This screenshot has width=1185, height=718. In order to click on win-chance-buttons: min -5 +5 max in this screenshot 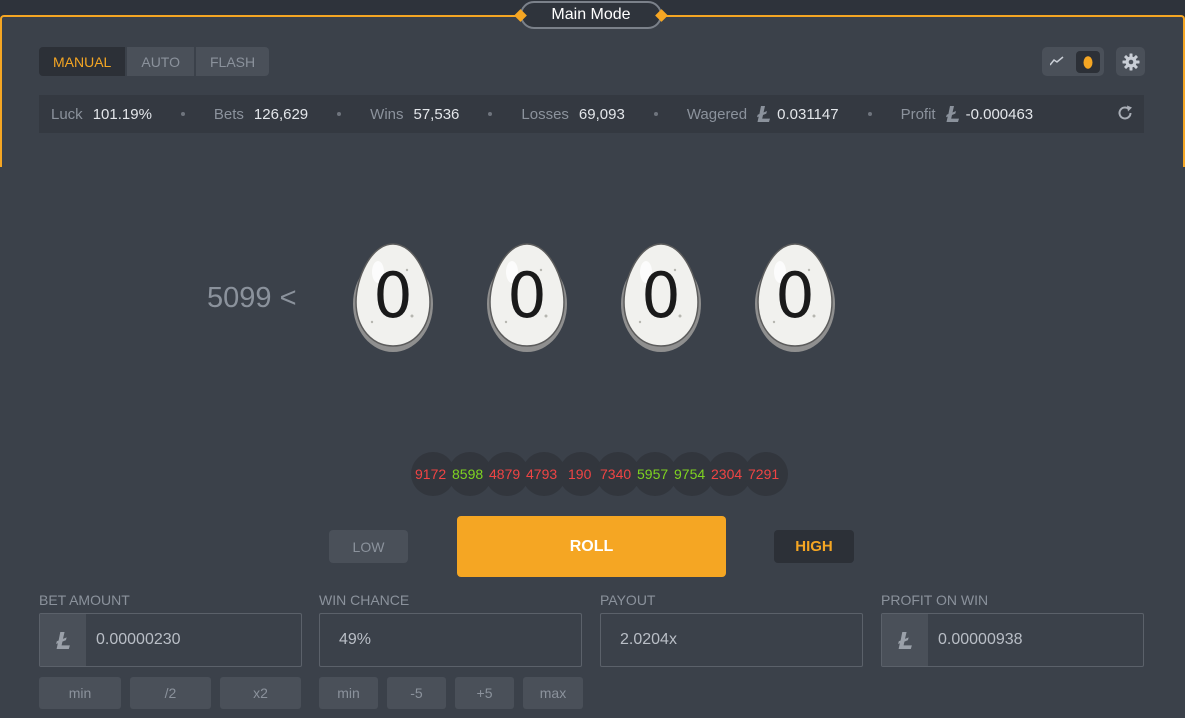, I will do `click(455, 693)`.